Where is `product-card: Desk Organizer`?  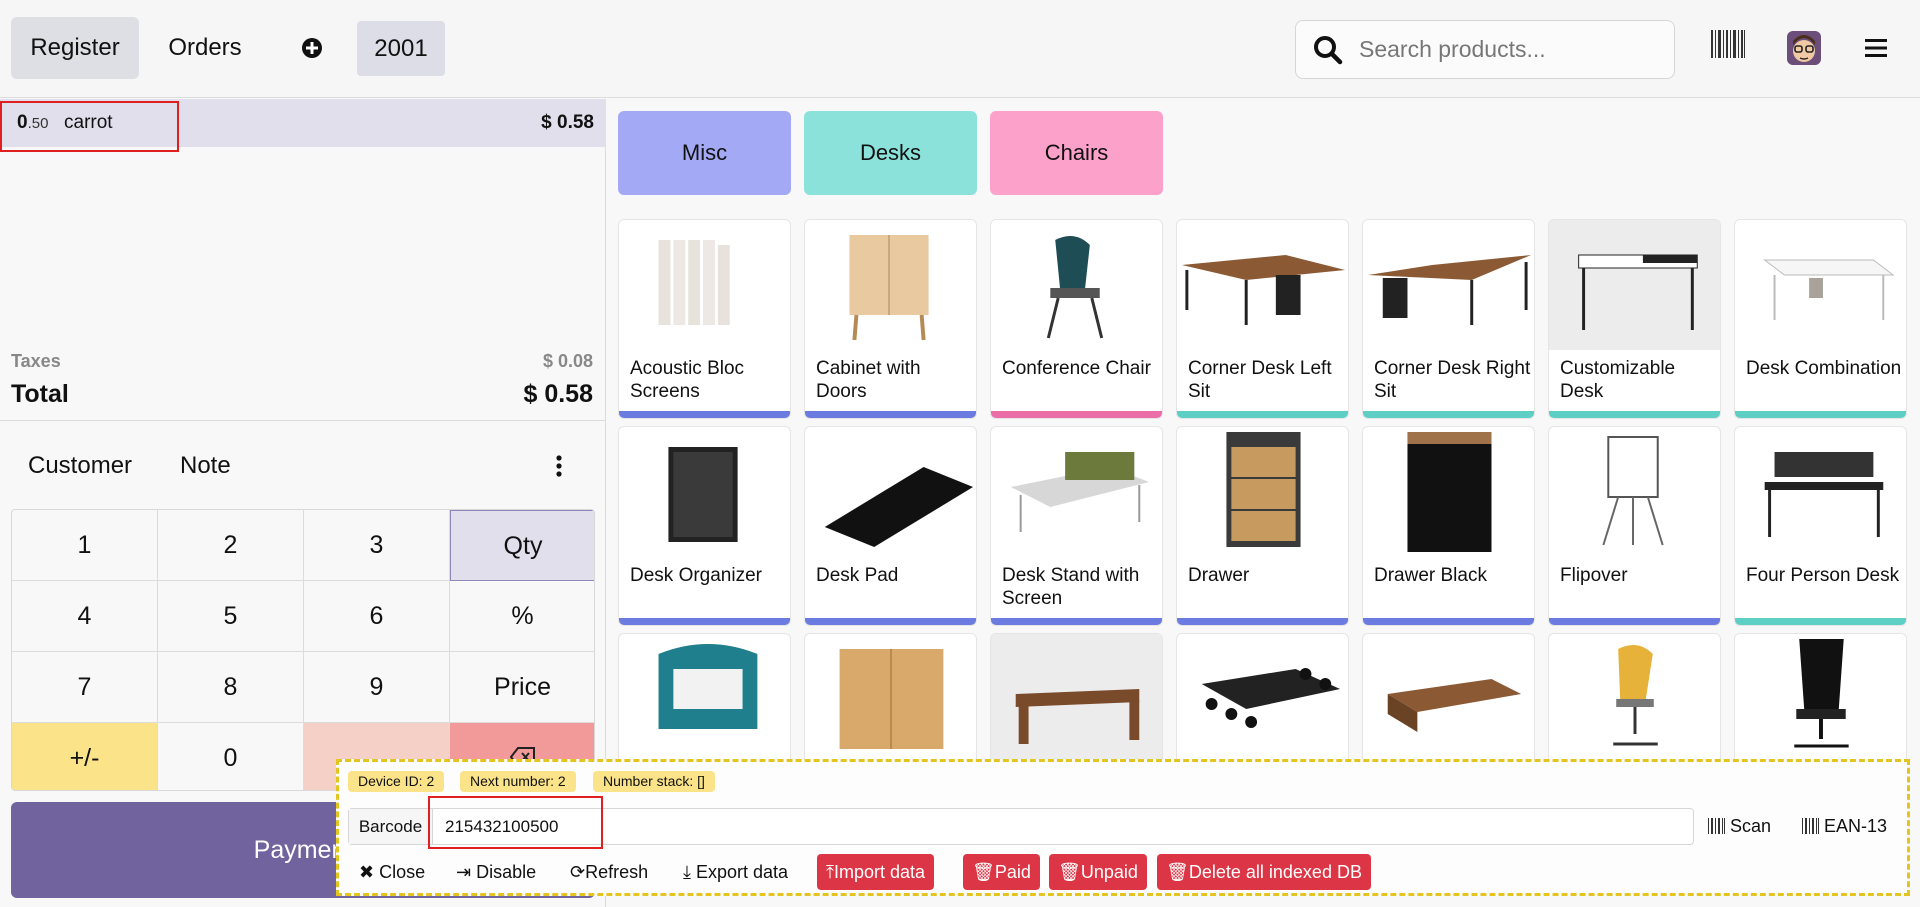
product-card: Desk Organizer is located at coordinates (704, 526).